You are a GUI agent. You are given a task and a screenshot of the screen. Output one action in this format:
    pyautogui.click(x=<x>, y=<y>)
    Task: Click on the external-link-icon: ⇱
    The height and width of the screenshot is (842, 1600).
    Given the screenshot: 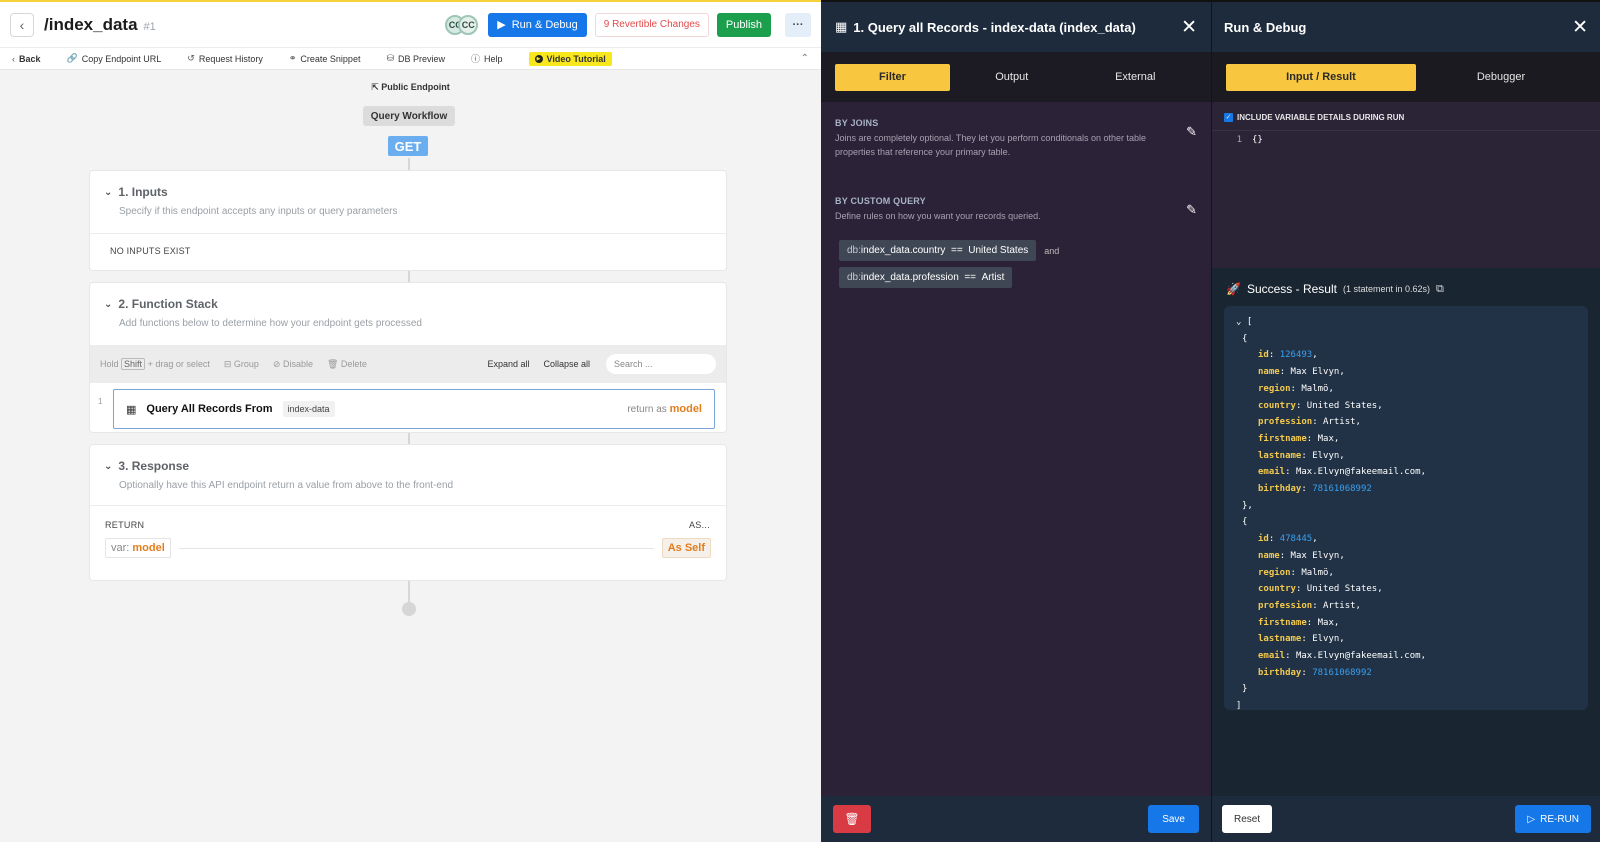 What is the action you would take?
    pyautogui.click(x=376, y=87)
    